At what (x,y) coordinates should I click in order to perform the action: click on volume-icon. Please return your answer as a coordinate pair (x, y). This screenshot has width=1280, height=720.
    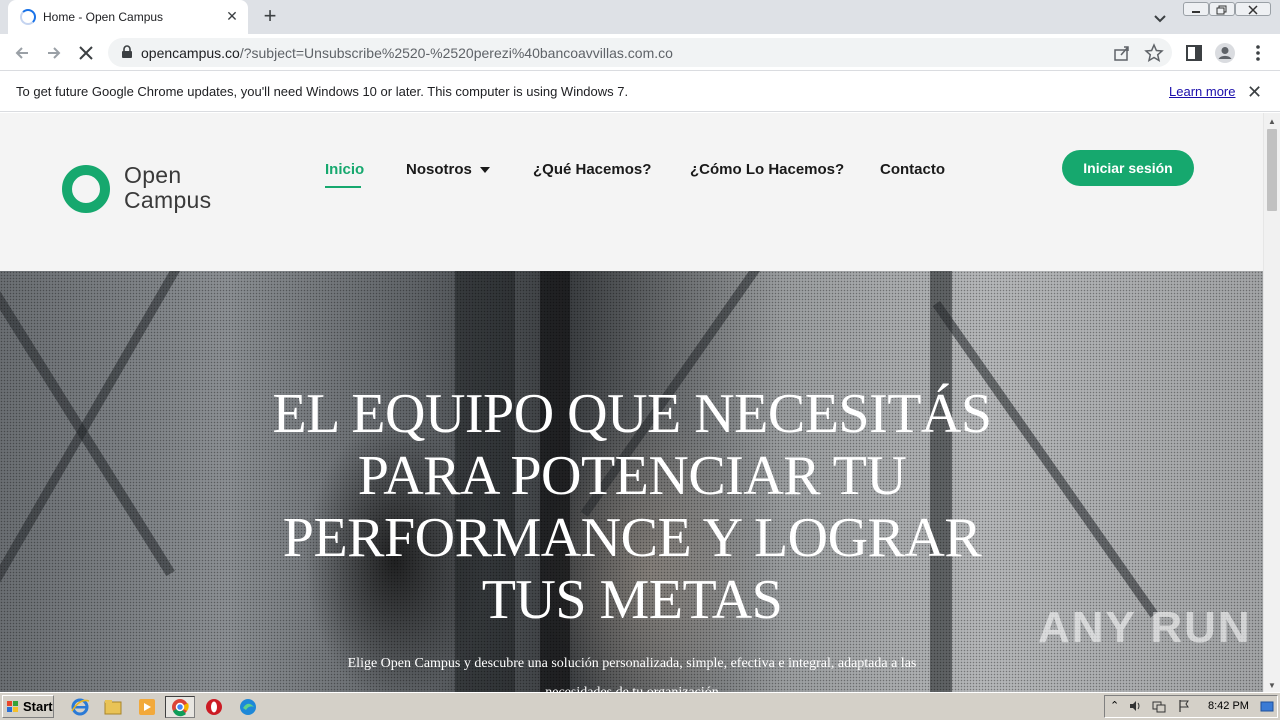
    Looking at the image, I should click on (1135, 706).